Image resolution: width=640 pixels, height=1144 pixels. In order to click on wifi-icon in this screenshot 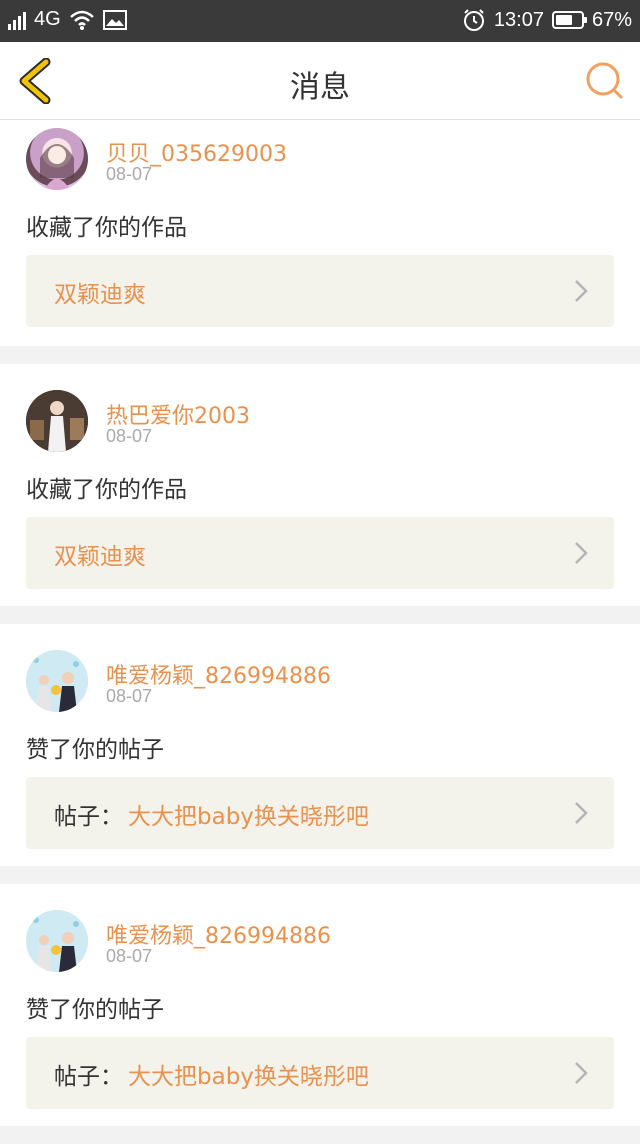, I will do `click(81, 20)`.